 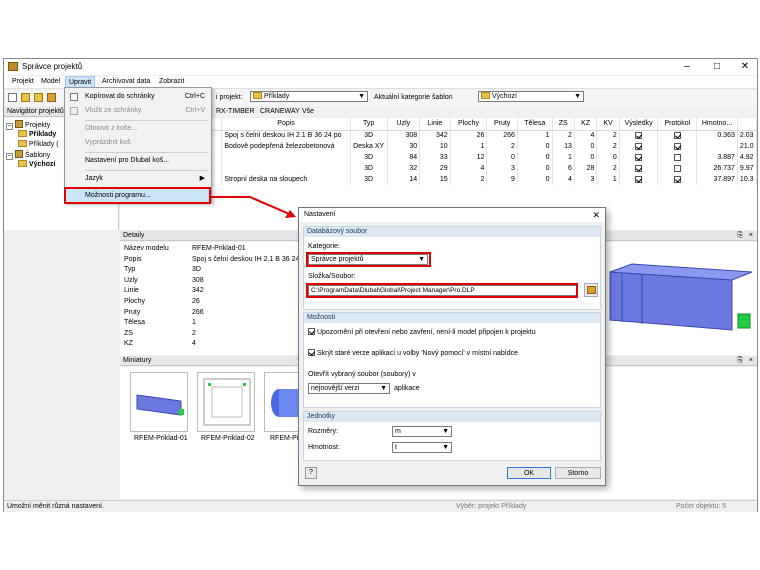 What do you see at coordinates (529, 473) in the screenshot?
I see `ok-button: OK` at bounding box center [529, 473].